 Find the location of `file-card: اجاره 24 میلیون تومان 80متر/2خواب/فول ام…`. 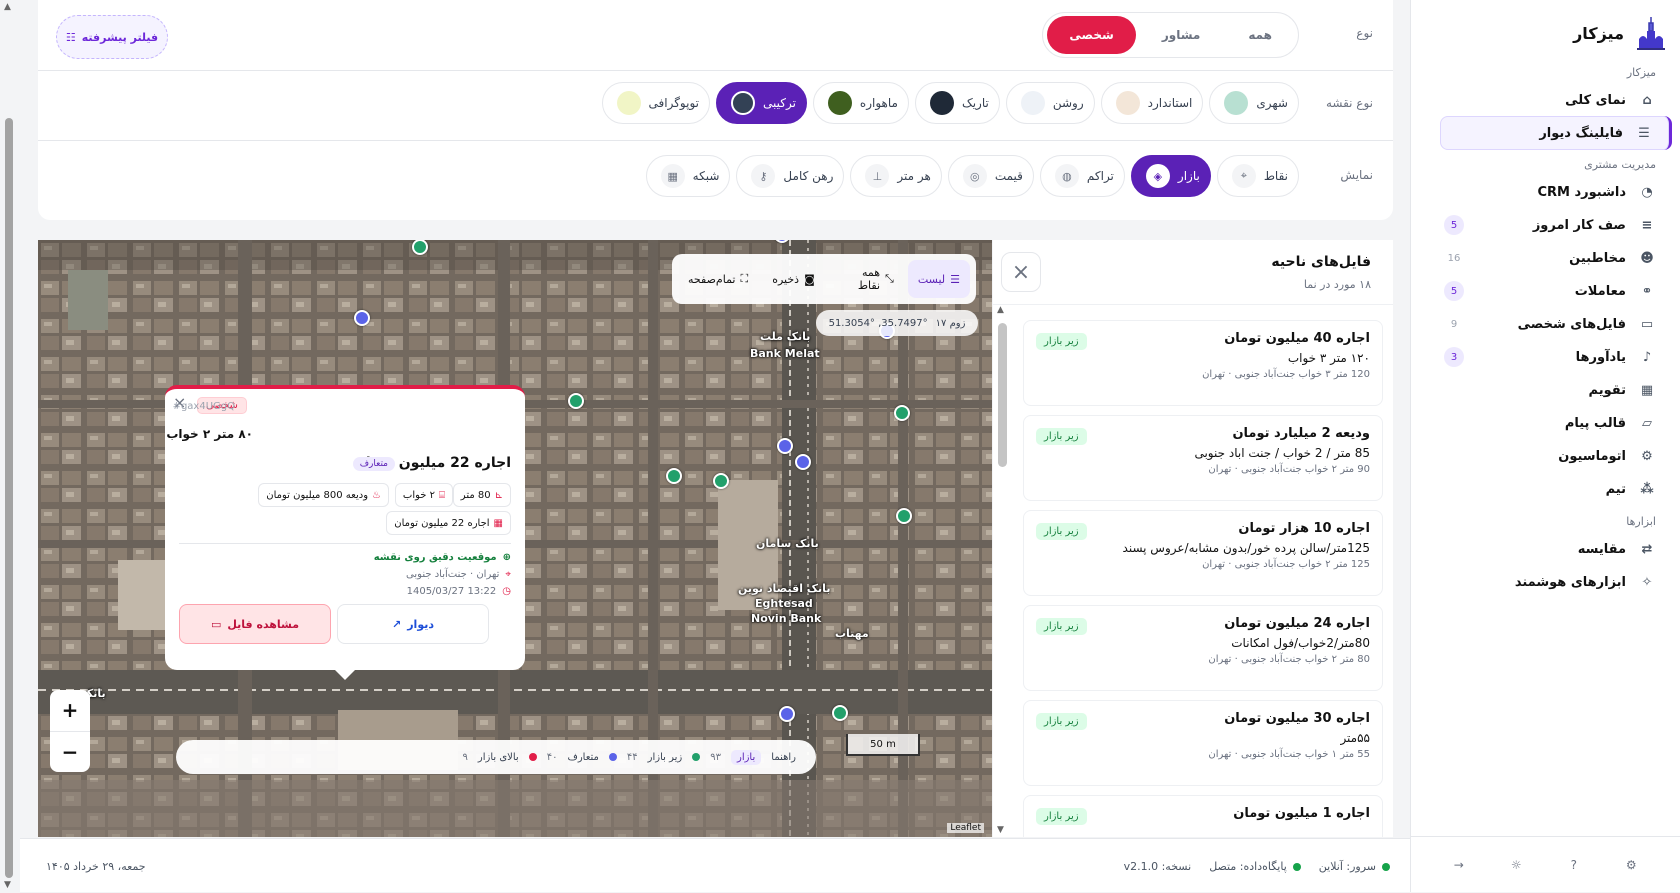

file-card: اجاره 24 میلیون تومان 80متر/2خواب/فول ام… is located at coordinates (1203, 648).